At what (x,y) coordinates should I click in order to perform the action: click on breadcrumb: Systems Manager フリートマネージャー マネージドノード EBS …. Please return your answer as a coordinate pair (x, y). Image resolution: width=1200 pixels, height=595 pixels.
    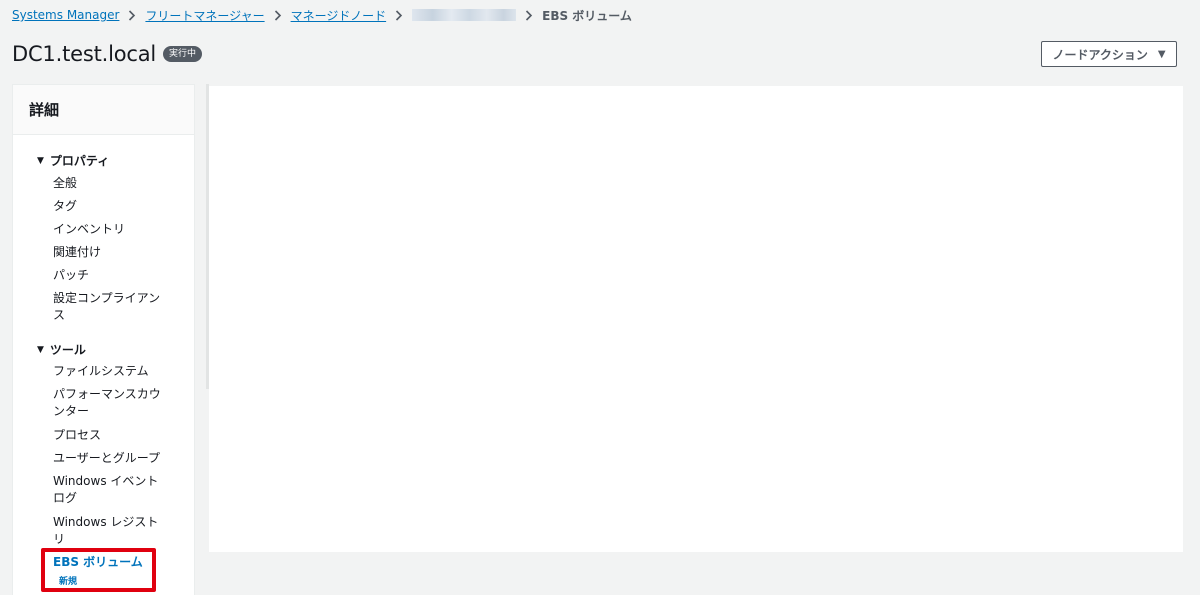
    Looking at the image, I should click on (322, 15).